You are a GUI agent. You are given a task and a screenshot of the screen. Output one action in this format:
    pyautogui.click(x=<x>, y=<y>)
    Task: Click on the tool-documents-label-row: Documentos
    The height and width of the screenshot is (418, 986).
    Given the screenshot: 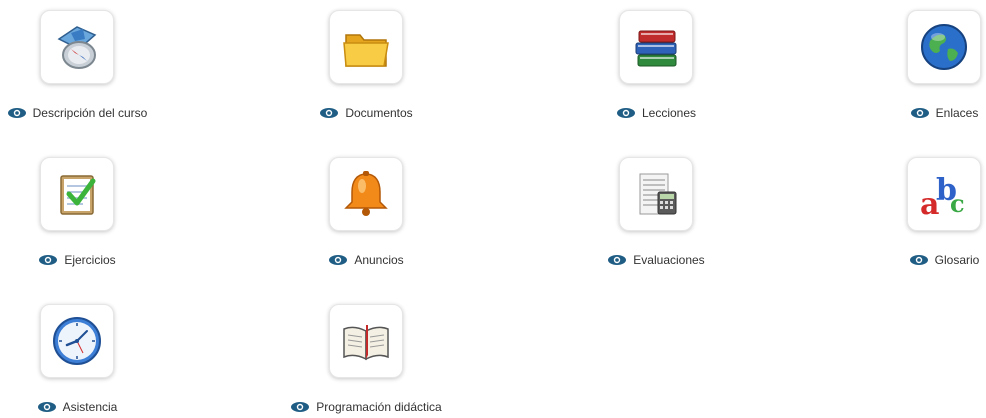 What is the action you would take?
    pyautogui.click(x=366, y=113)
    